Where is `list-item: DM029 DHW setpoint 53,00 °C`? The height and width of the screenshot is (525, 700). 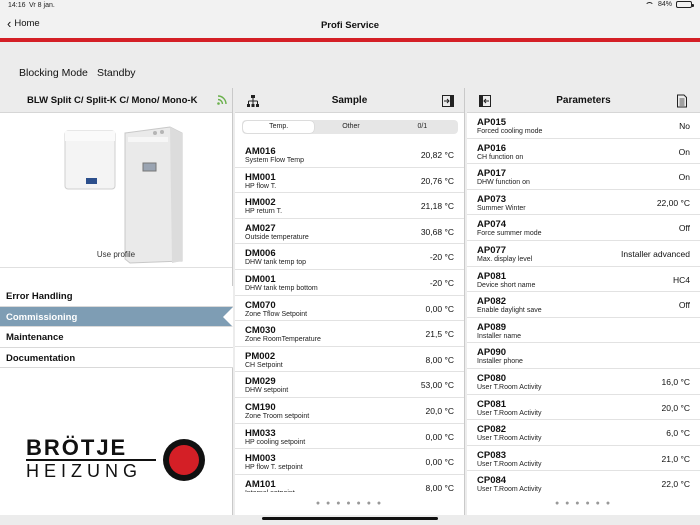 list-item: DM029 DHW setpoint 53,00 °C is located at coordinates (349, 385).